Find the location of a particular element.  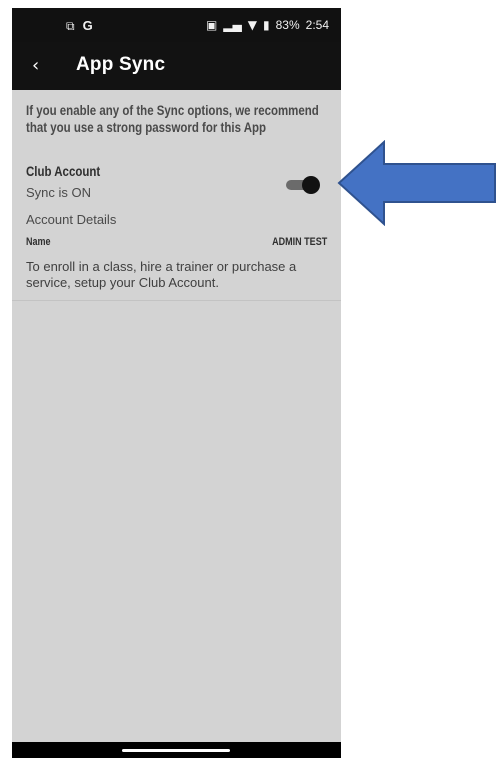

chevron-left-icon: ‹ is located at coordinates (35, 65).